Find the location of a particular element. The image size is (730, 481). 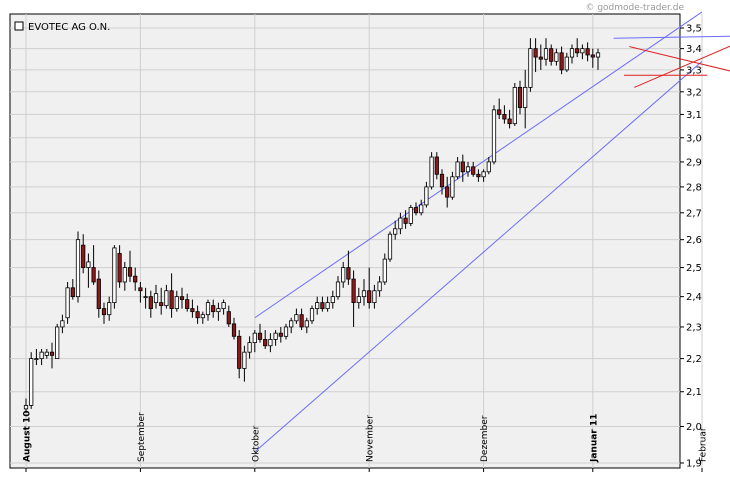

y-tick-label: 2,2 is located at coordinates (694, 359).